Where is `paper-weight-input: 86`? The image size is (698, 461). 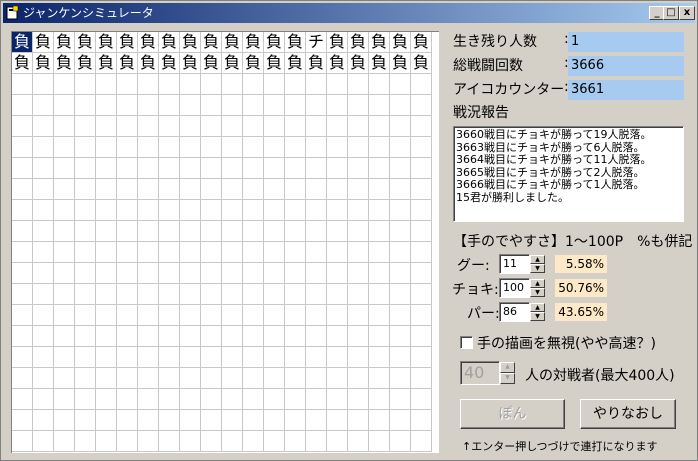
paper-weight-input: 86 is located at coordinates (514, 312).